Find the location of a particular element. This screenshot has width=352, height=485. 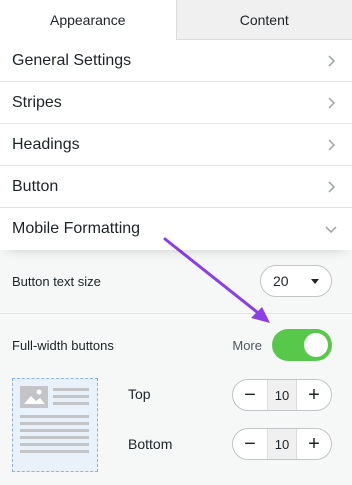

button-text-size-label: Button text size is located at coordinates (56, 281).